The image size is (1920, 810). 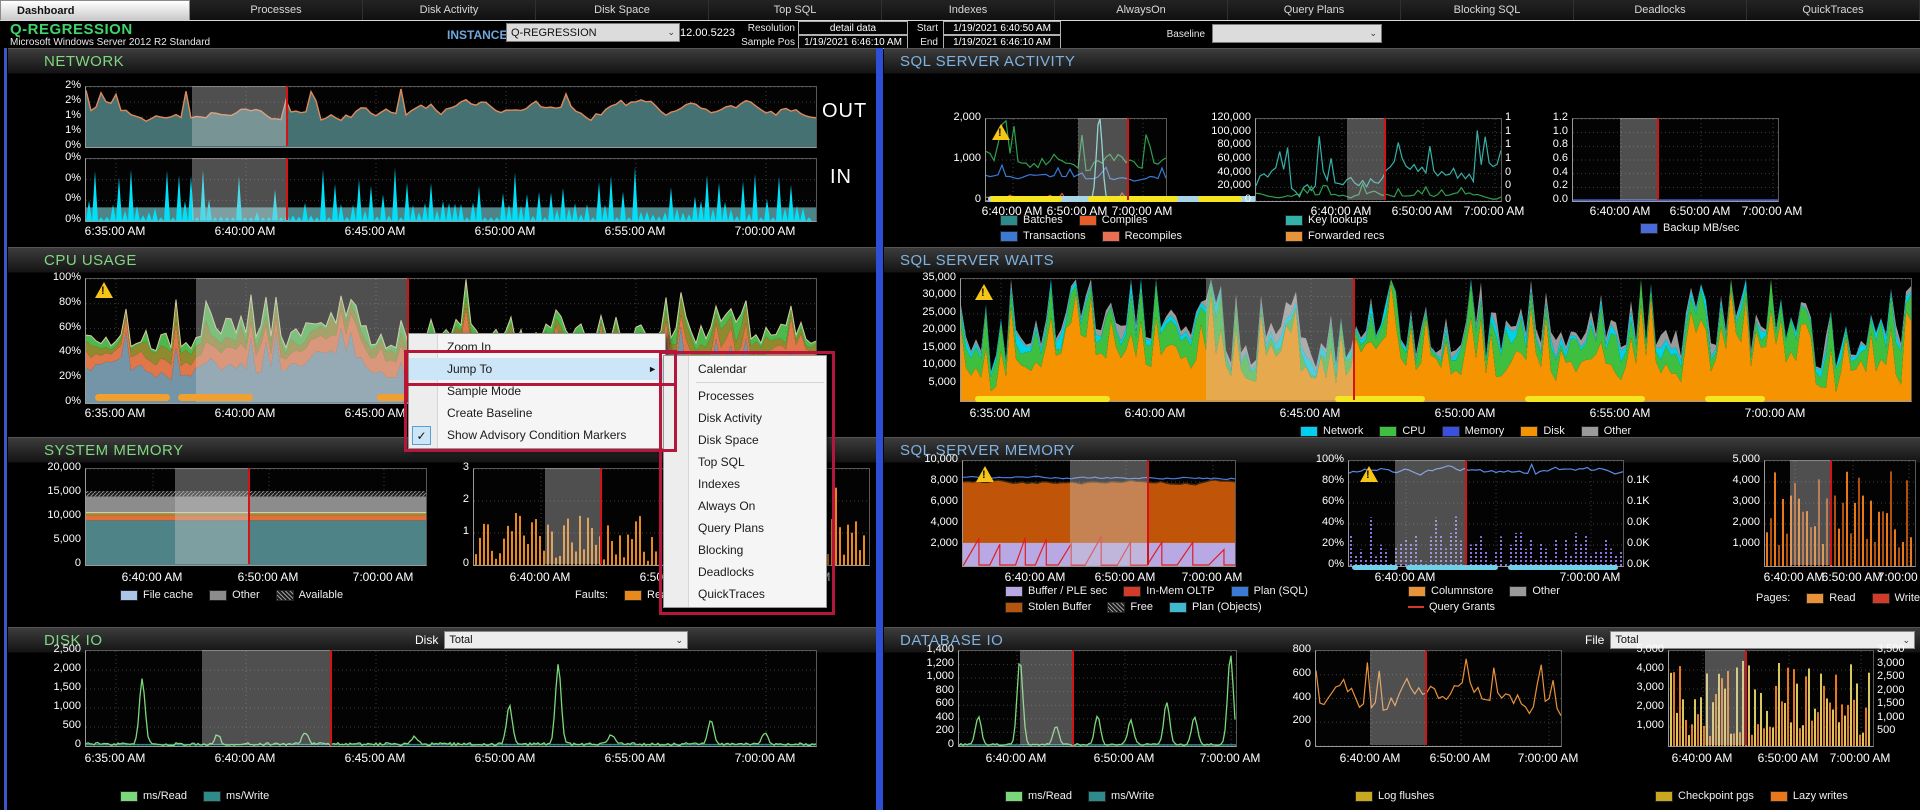 I want to click on menu-item-jump-to: Jump To ►, so click(x=537, y=369).